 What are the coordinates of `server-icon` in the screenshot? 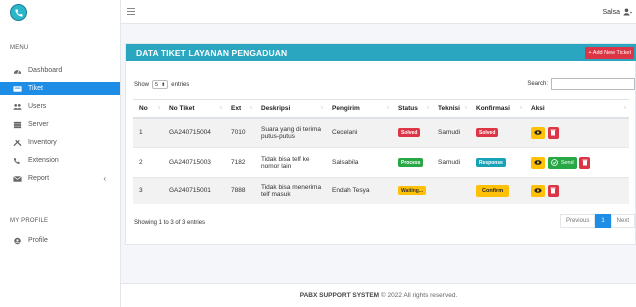 It's located at (17, 124).